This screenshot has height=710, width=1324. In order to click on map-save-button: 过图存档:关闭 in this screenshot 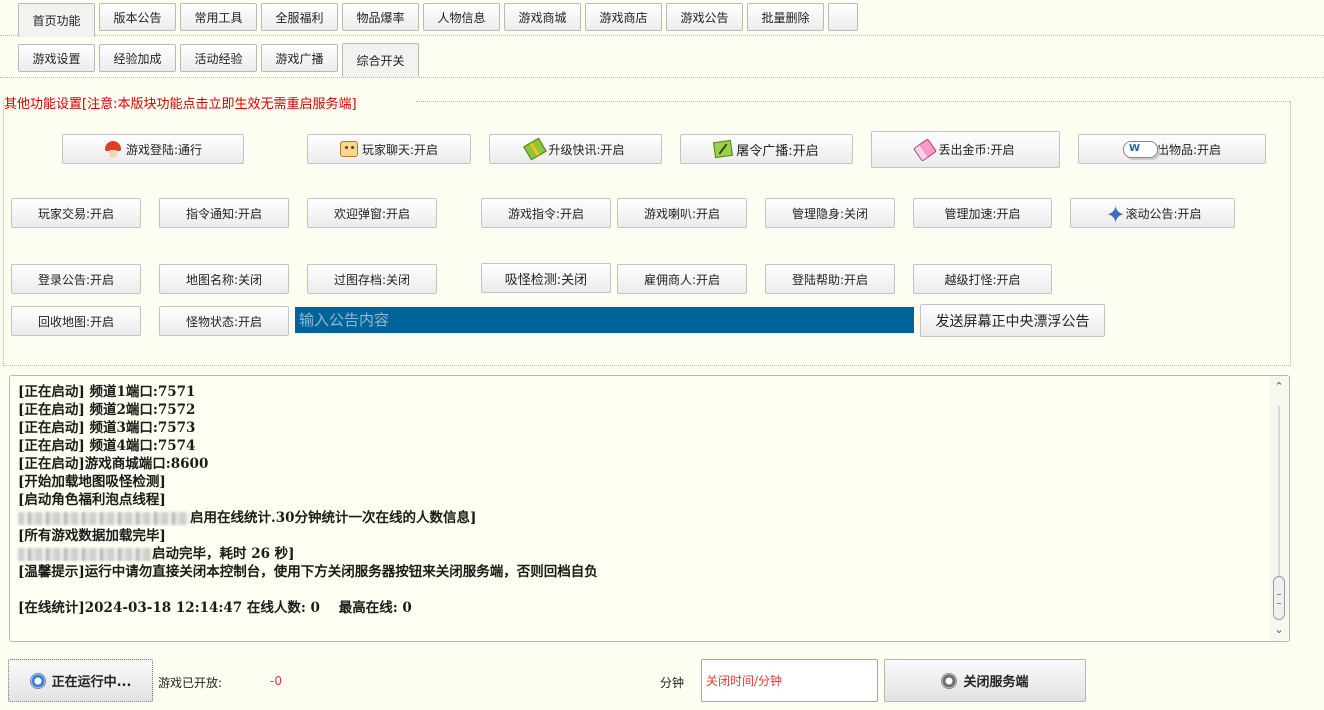, I will do `click(372, 279)`.